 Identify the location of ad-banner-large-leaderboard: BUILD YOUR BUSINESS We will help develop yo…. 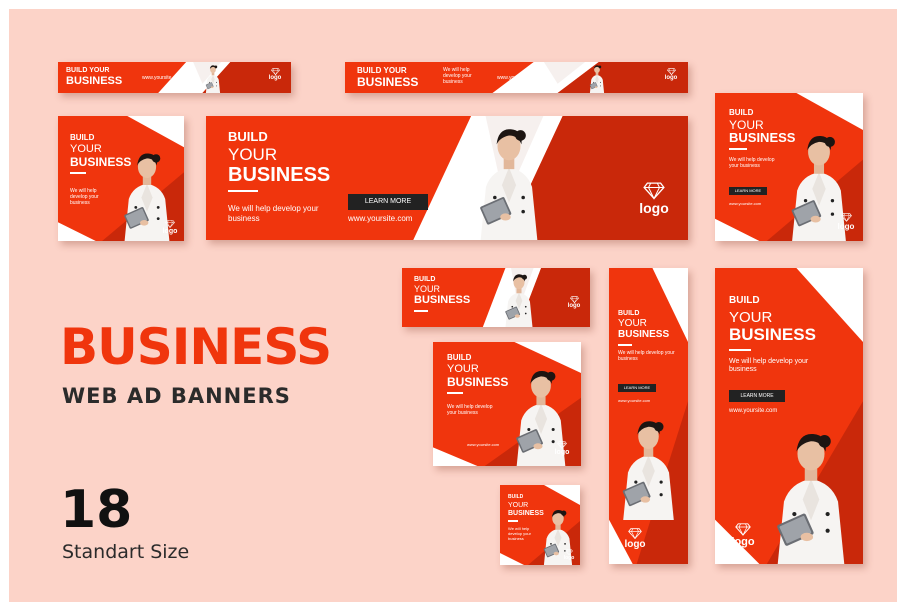
(447, 178).